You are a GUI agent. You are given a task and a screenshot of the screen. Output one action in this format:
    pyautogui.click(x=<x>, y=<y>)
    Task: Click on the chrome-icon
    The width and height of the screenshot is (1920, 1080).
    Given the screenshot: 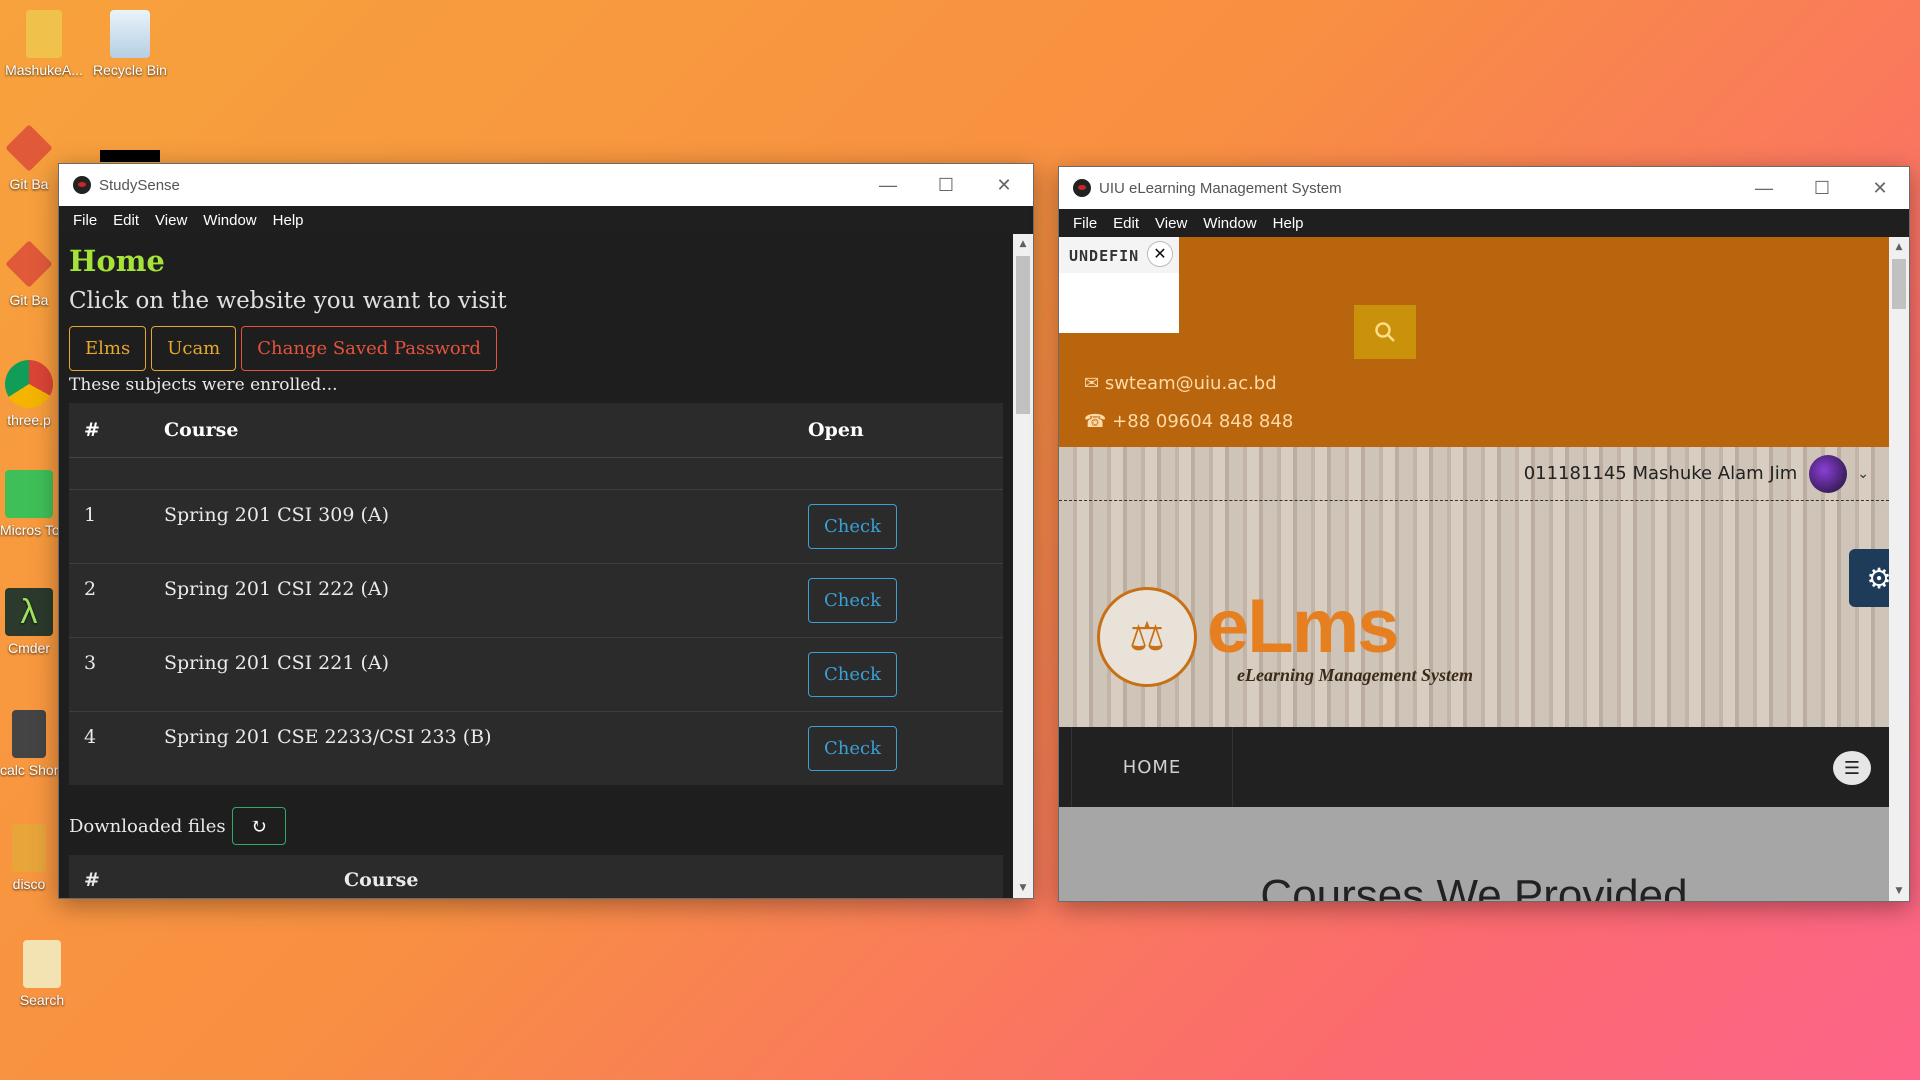 What is the action you would take?
    pyautogui.click(x=29, y=384)
    